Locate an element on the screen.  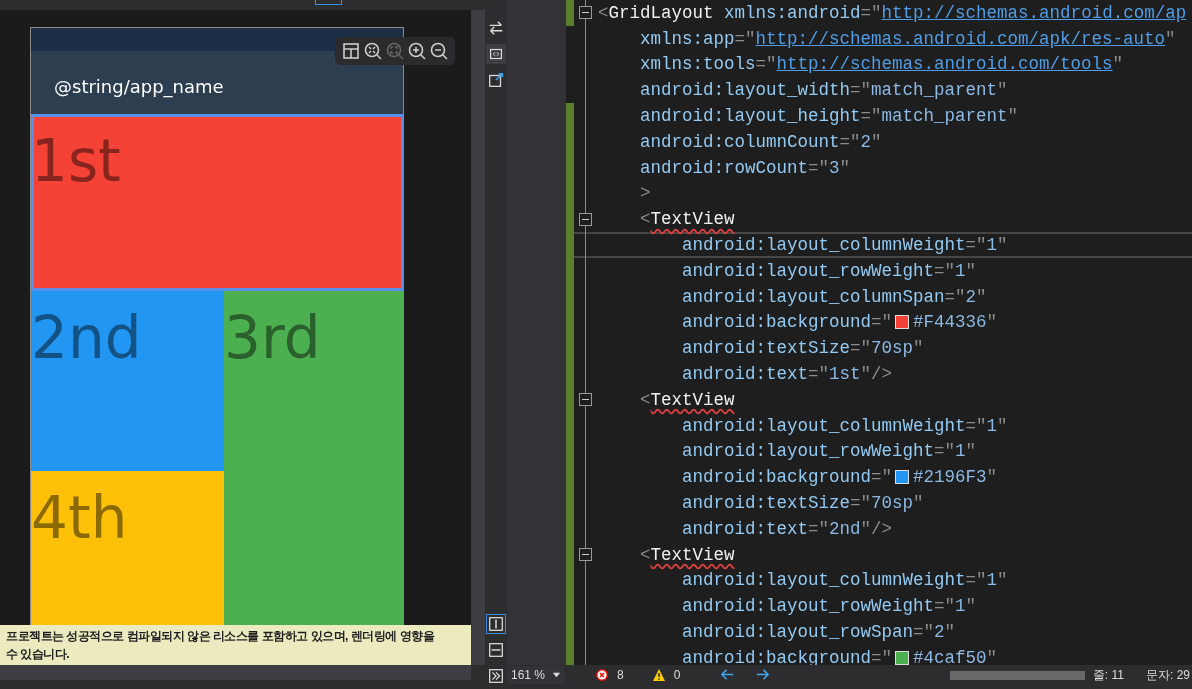
code-attribute: android:layout_rowSpan is located at coordinates (798, 632).